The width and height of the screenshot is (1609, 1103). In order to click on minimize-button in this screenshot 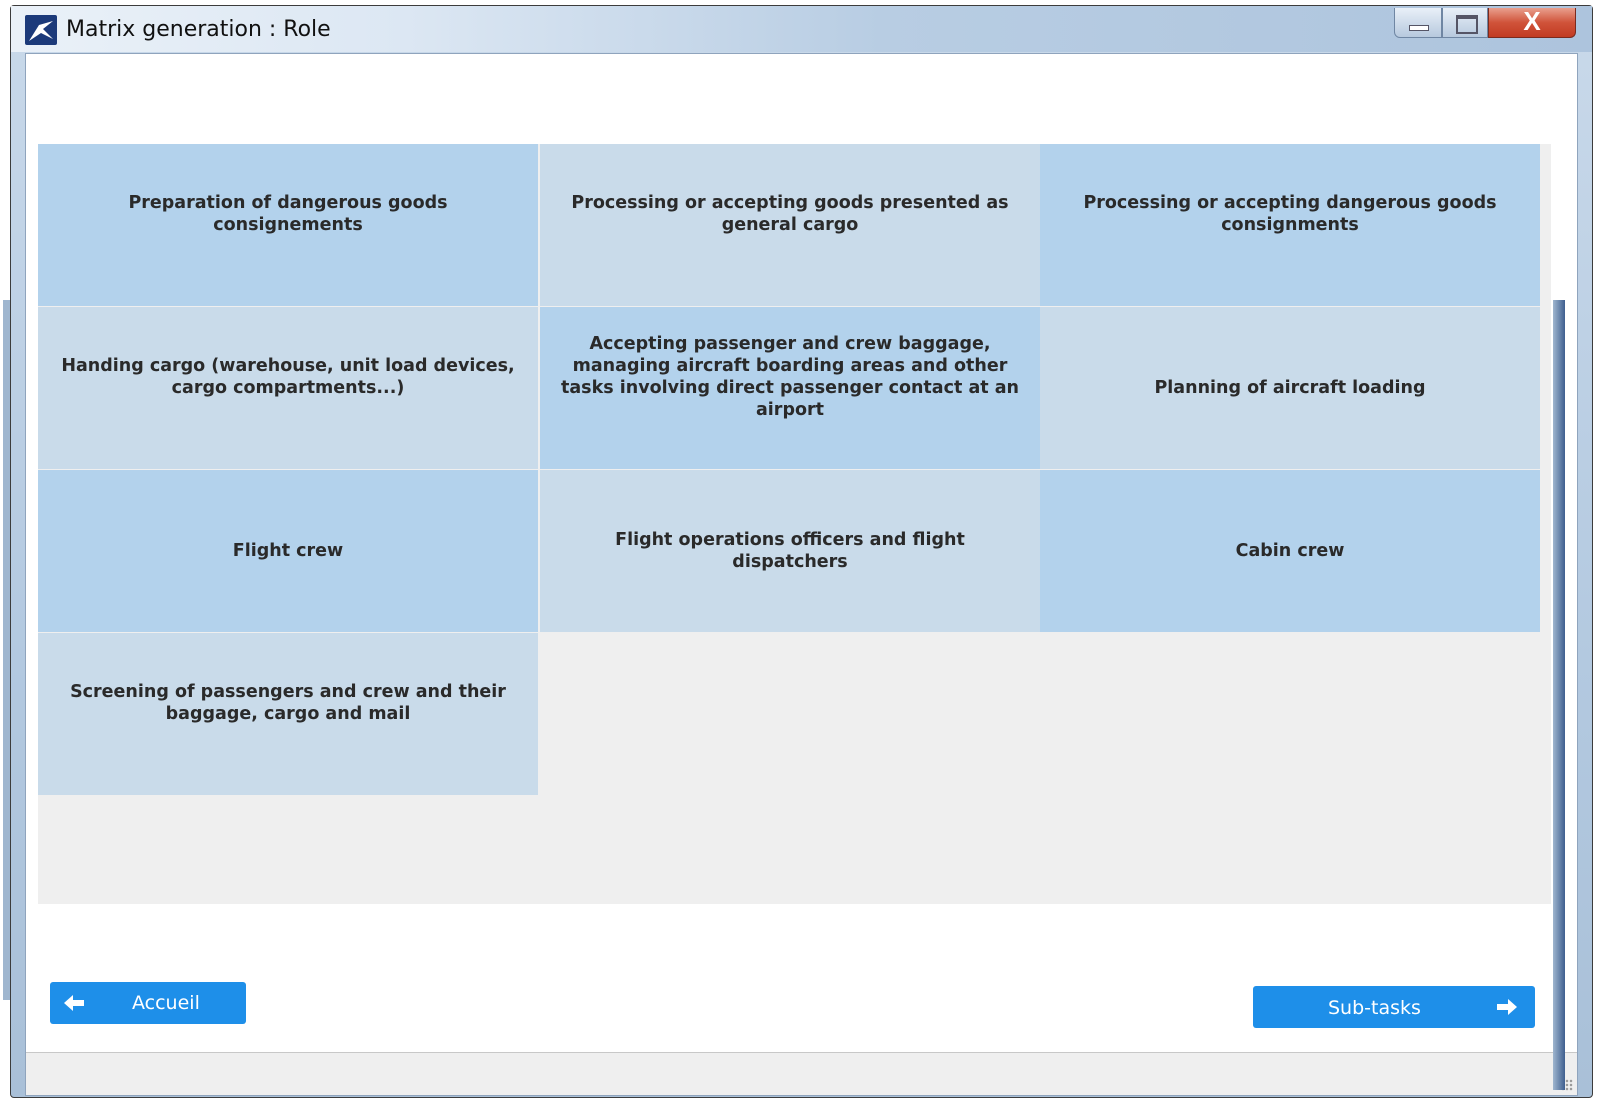, I will do `click(1418, 23)`.